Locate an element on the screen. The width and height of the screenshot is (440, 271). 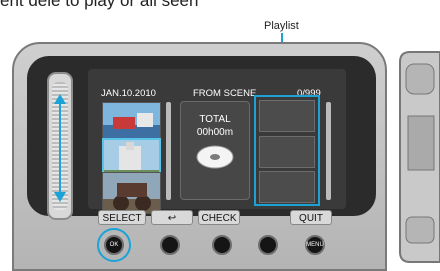
disc-icon is located at coordinates (215, 157).